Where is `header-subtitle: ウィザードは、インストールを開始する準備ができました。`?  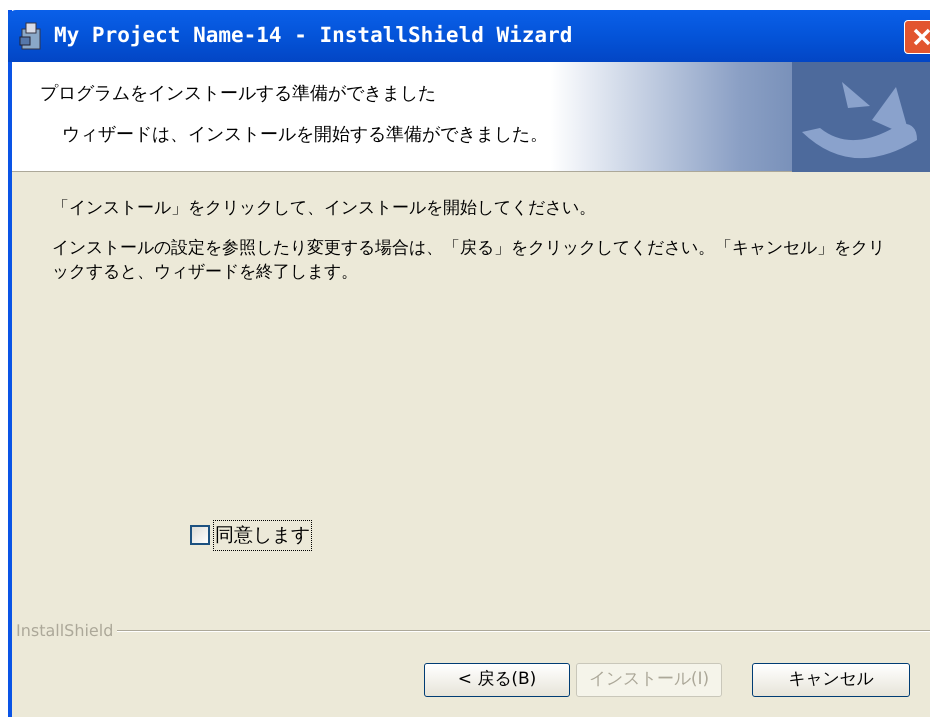 header-subtitle: ウィザードは、インストールを開始する準備ができました。 is located at coordinates (304, 135).